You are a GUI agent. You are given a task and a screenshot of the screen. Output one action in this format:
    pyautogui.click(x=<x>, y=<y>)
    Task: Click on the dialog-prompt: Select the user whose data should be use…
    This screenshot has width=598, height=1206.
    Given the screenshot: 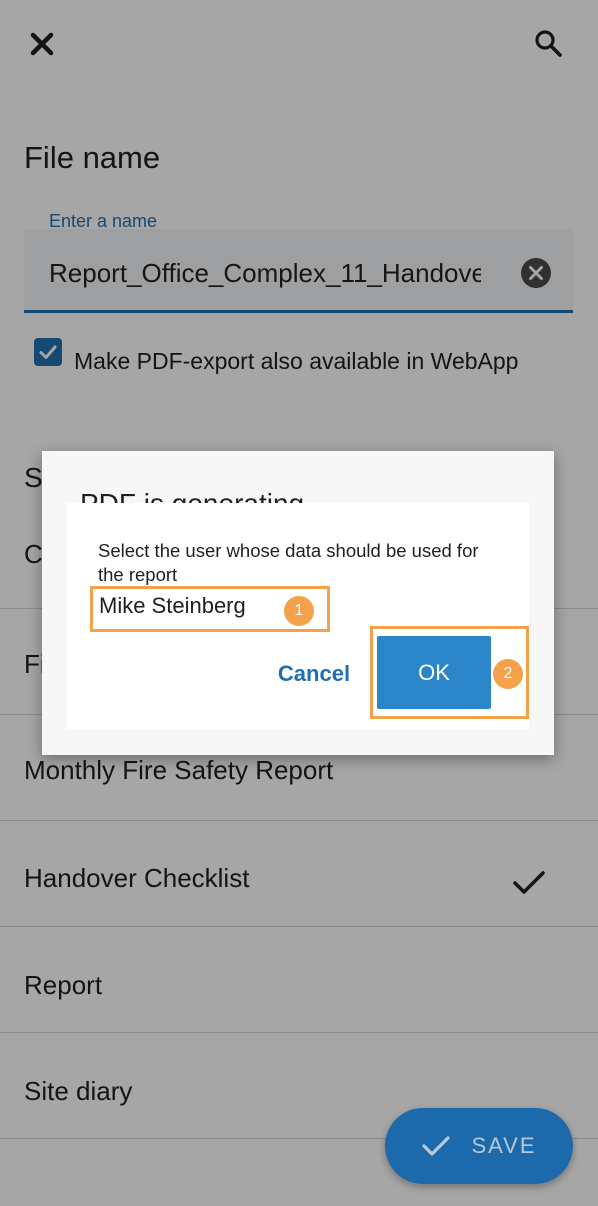 What is the action you would take?
    pyautogui.click(x=288, y=562)
    